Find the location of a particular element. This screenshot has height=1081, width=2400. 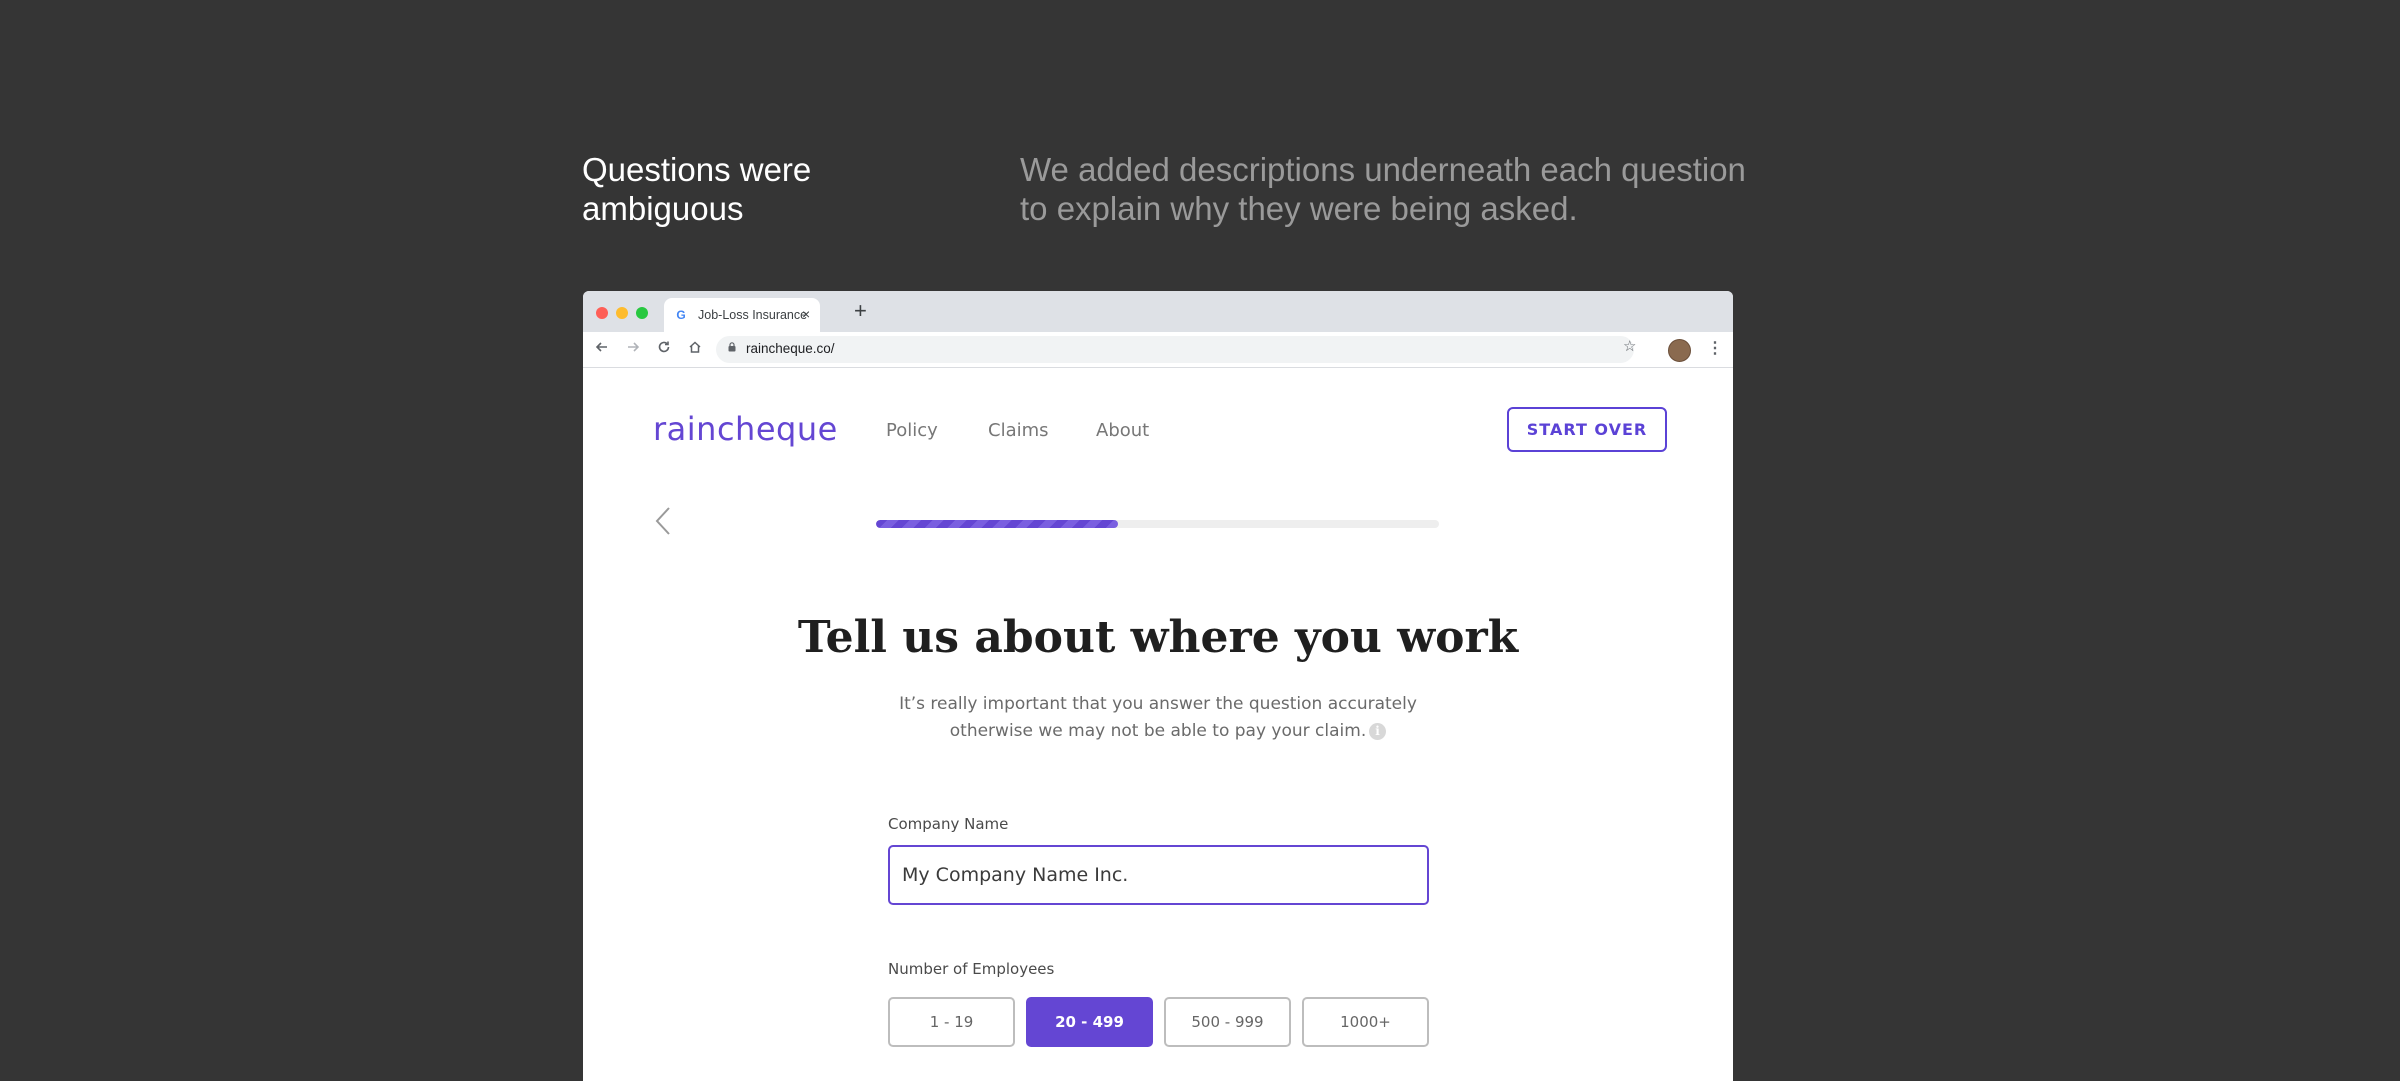

page-title: Tell us about where you work is located at coordinates (1158, 637).